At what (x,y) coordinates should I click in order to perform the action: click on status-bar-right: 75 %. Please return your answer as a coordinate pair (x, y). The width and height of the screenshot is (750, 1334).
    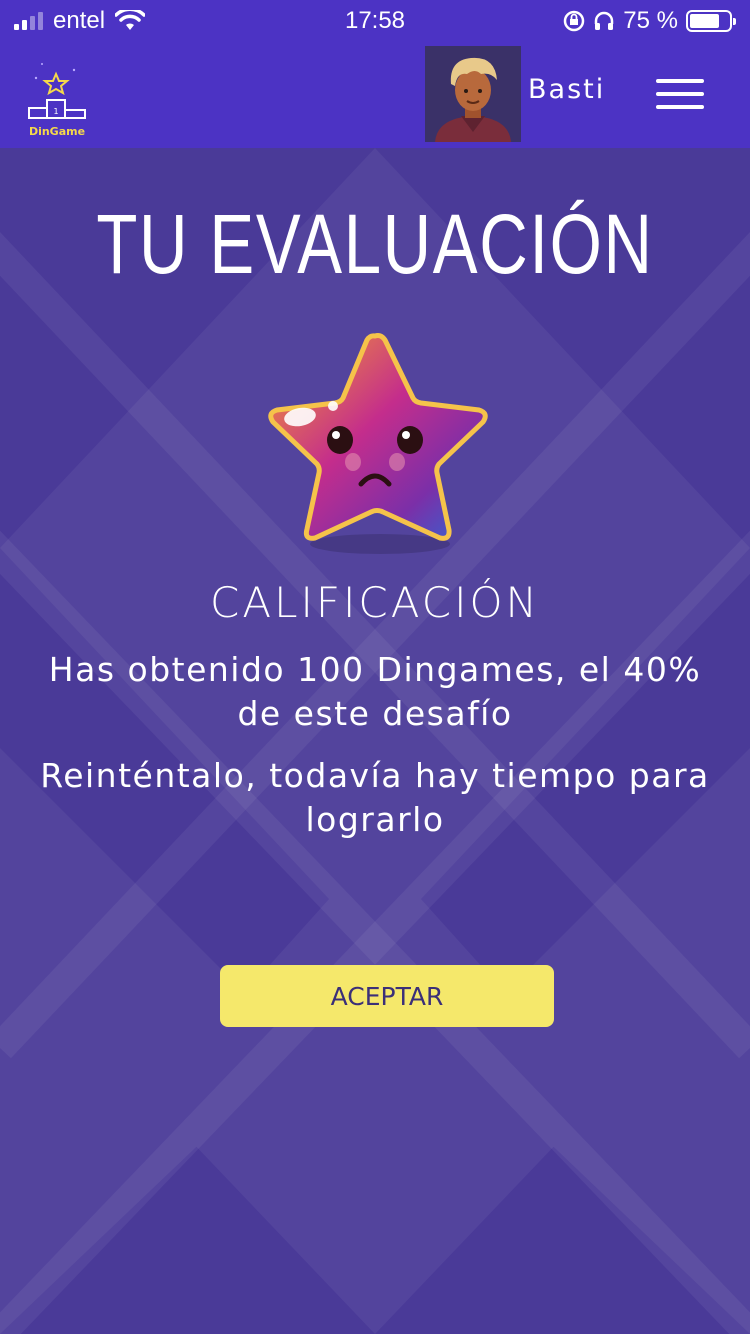
    Looking at the image, I should click on (649, 21).